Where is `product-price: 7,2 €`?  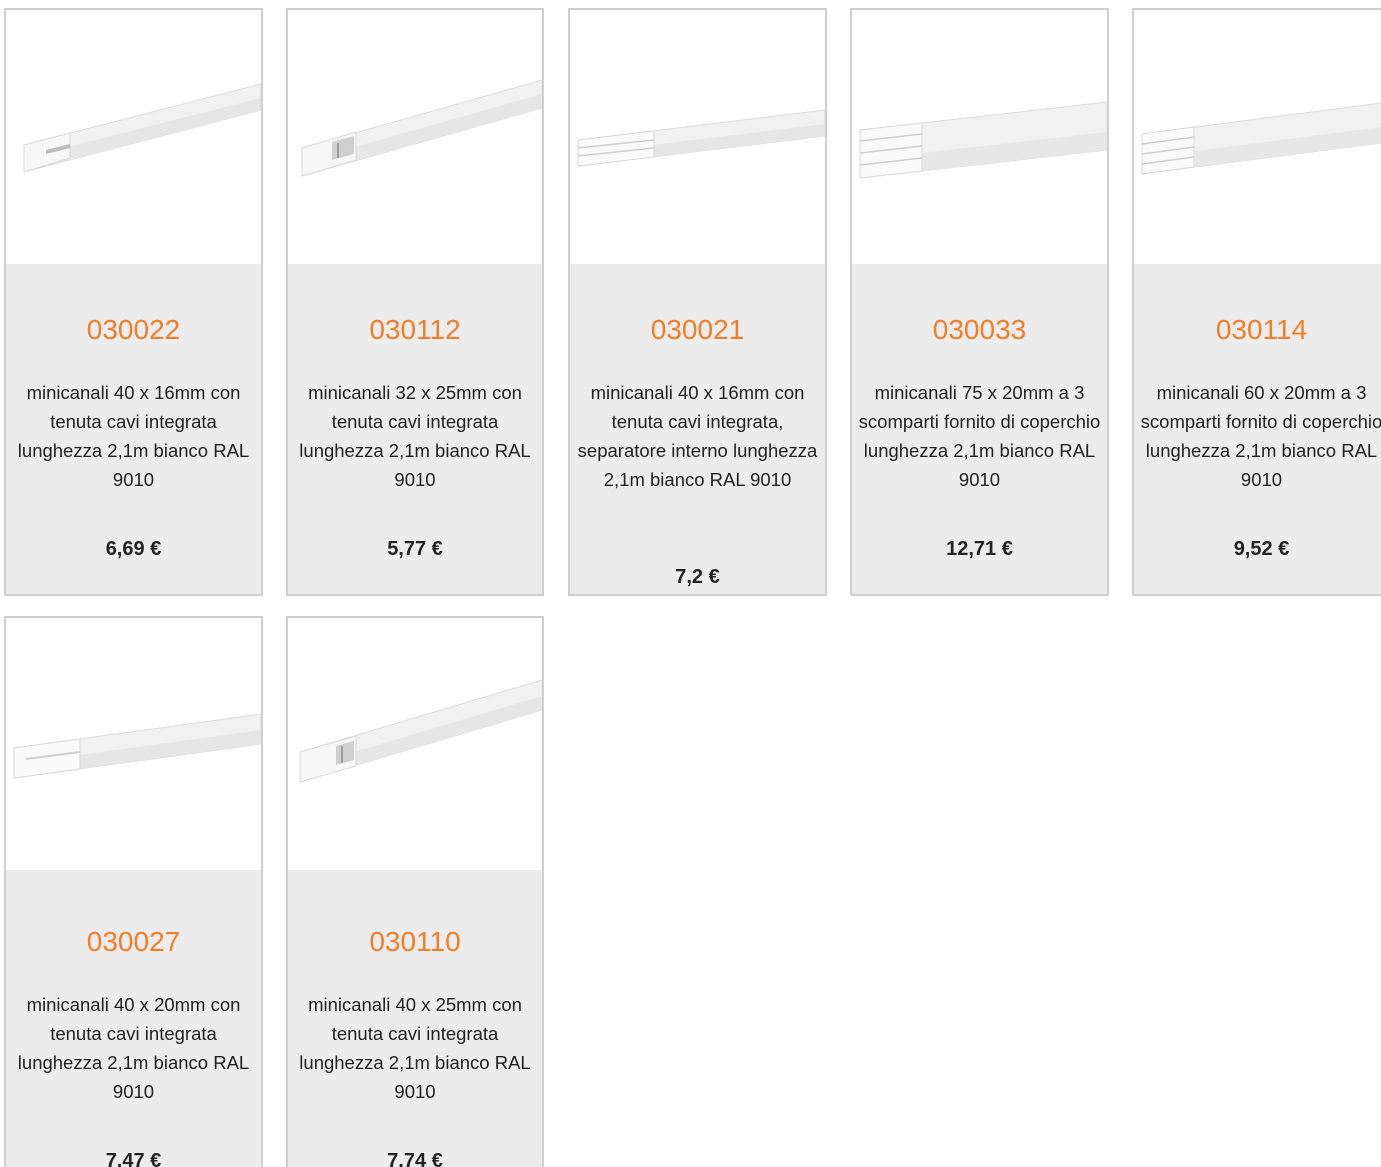
product-price: 7,2 € is located at coordinates (697, 577).